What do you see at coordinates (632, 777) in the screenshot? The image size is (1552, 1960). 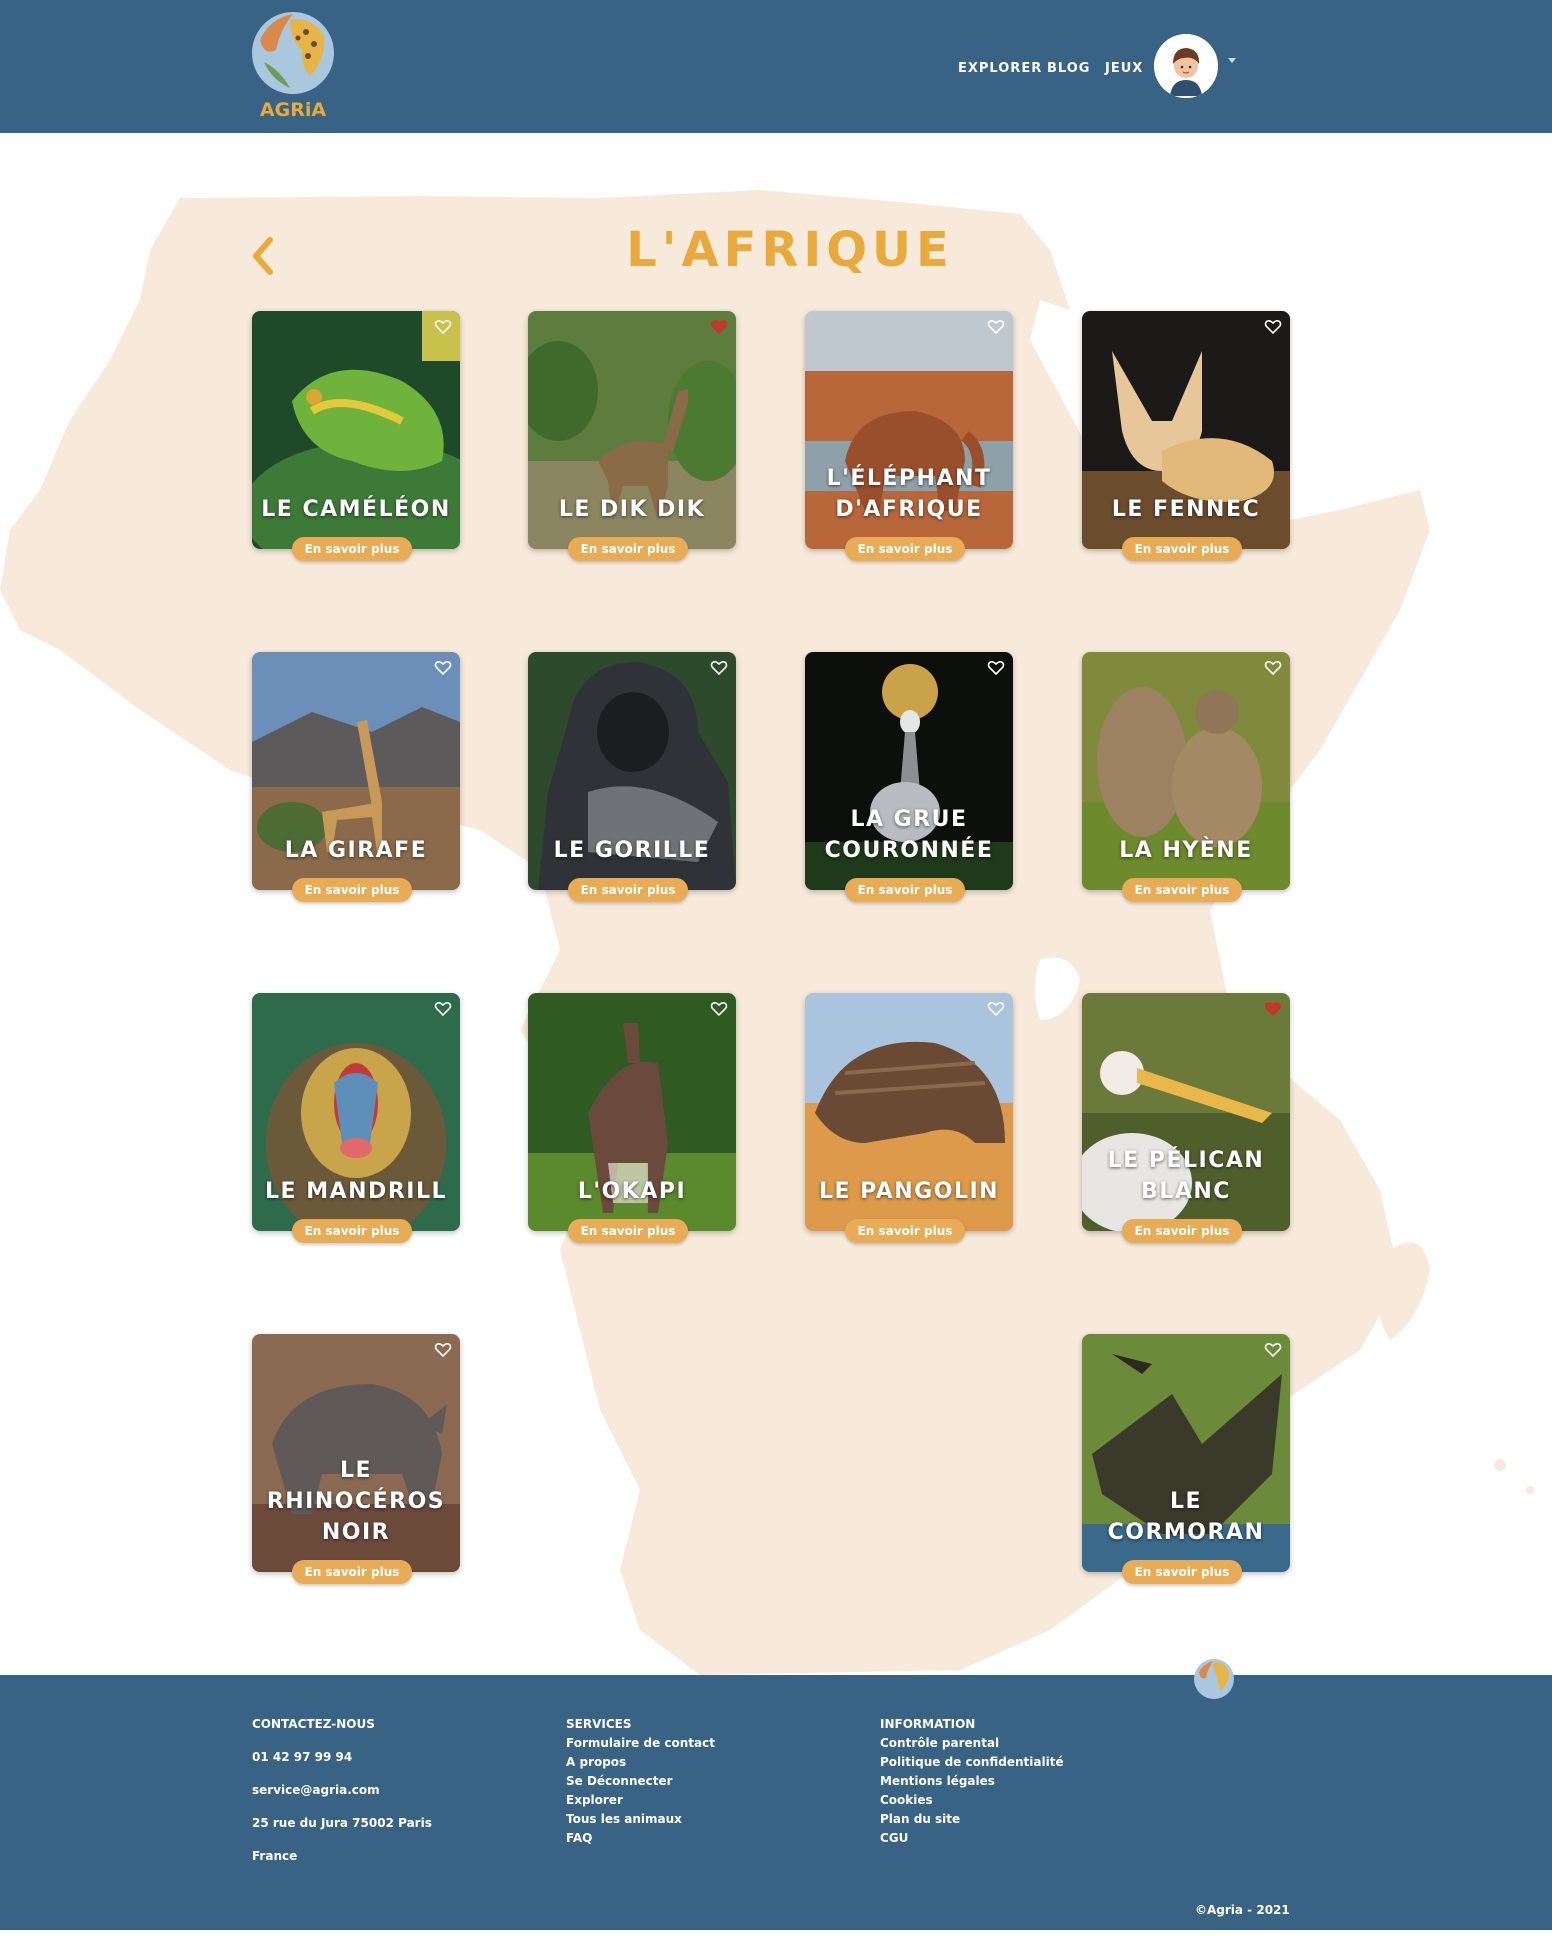 I see `animal-card: LE GORILLE En savoir plus` at bounding box center [632, 777].